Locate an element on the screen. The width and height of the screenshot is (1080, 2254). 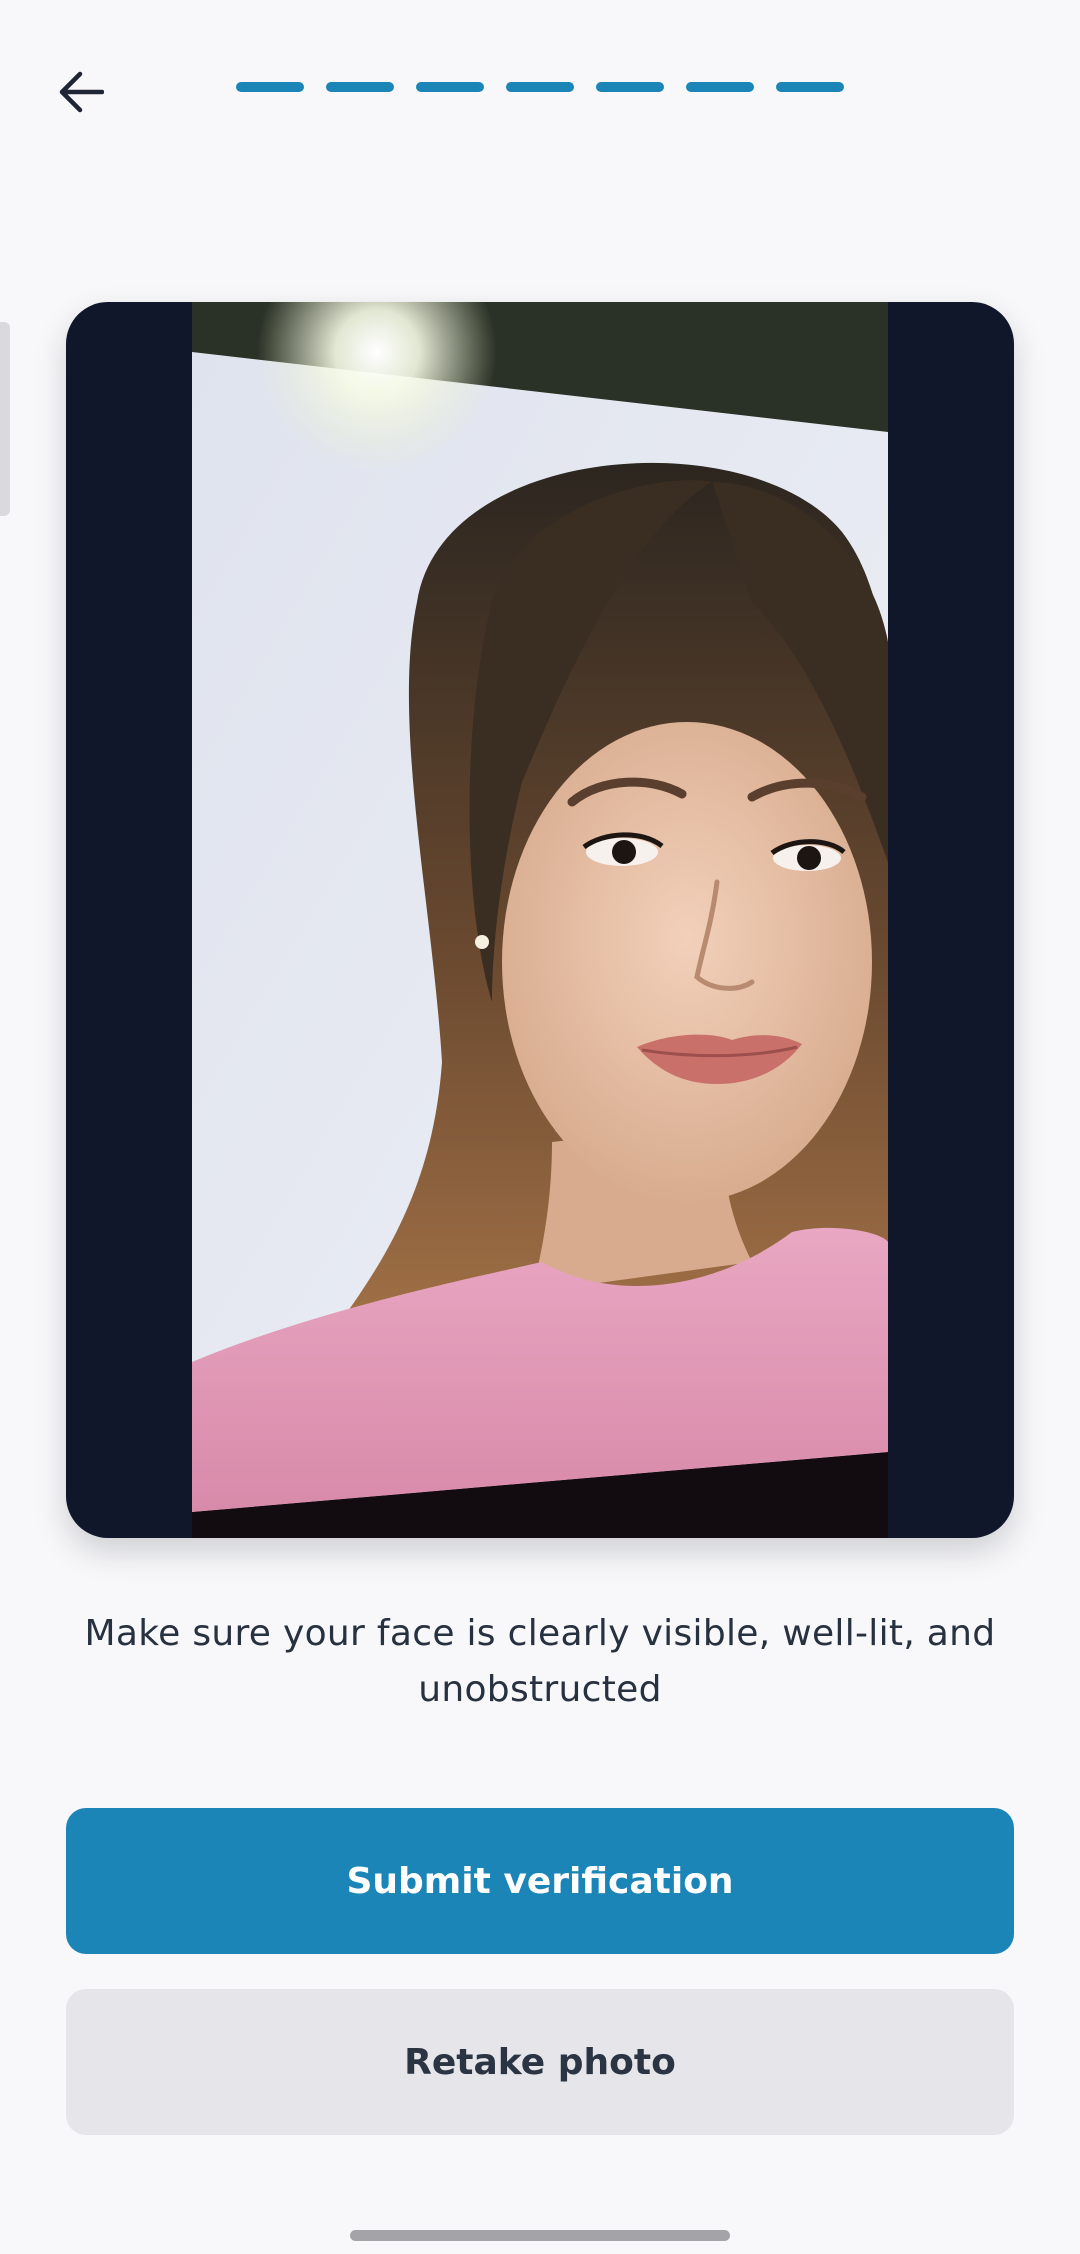
home-indicator is located at coordinates (540, 2235).